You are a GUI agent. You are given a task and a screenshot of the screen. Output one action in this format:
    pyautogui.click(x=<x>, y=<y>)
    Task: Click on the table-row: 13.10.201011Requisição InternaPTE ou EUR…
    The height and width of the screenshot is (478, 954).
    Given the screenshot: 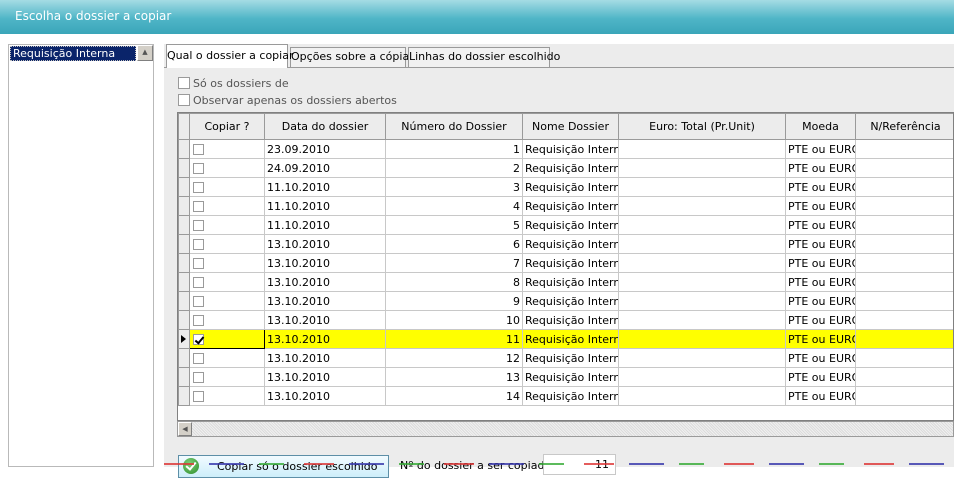 What is the action you would take?
    pyautogui.click(x=566, y=339)
    